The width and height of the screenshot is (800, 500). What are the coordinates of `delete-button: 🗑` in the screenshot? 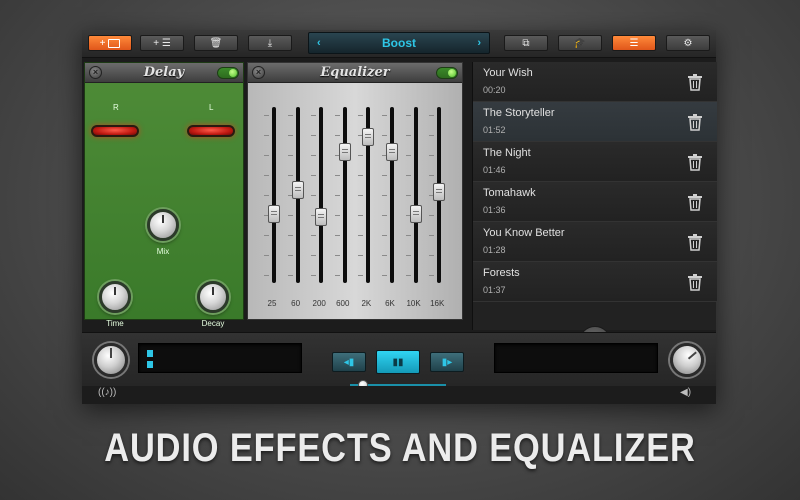 It's located at (216, 43).